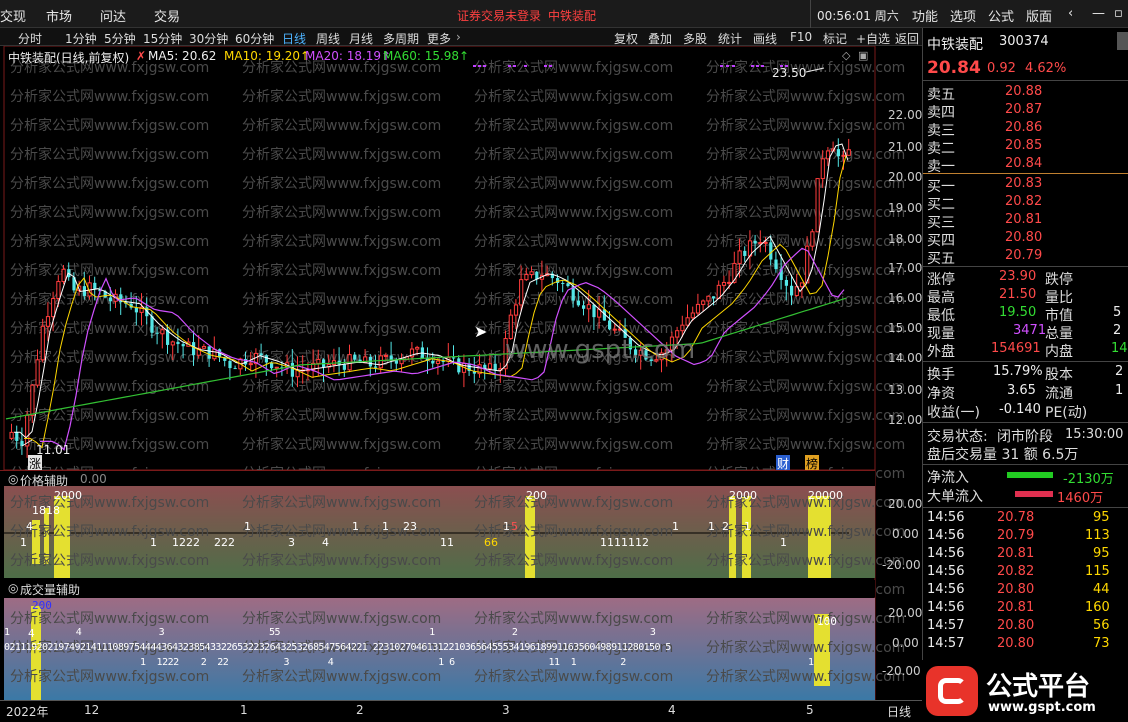 The height and width of the screenshot is (722, 1128). Describe the element at coordinates (863, 55) in the screenshot. I see `window-toggle-icon: ▣` at that location.